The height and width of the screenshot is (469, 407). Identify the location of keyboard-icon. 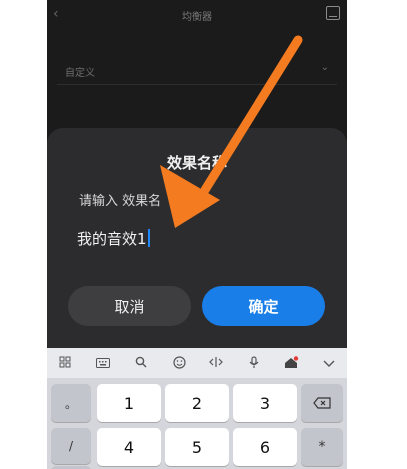
(103, 364).